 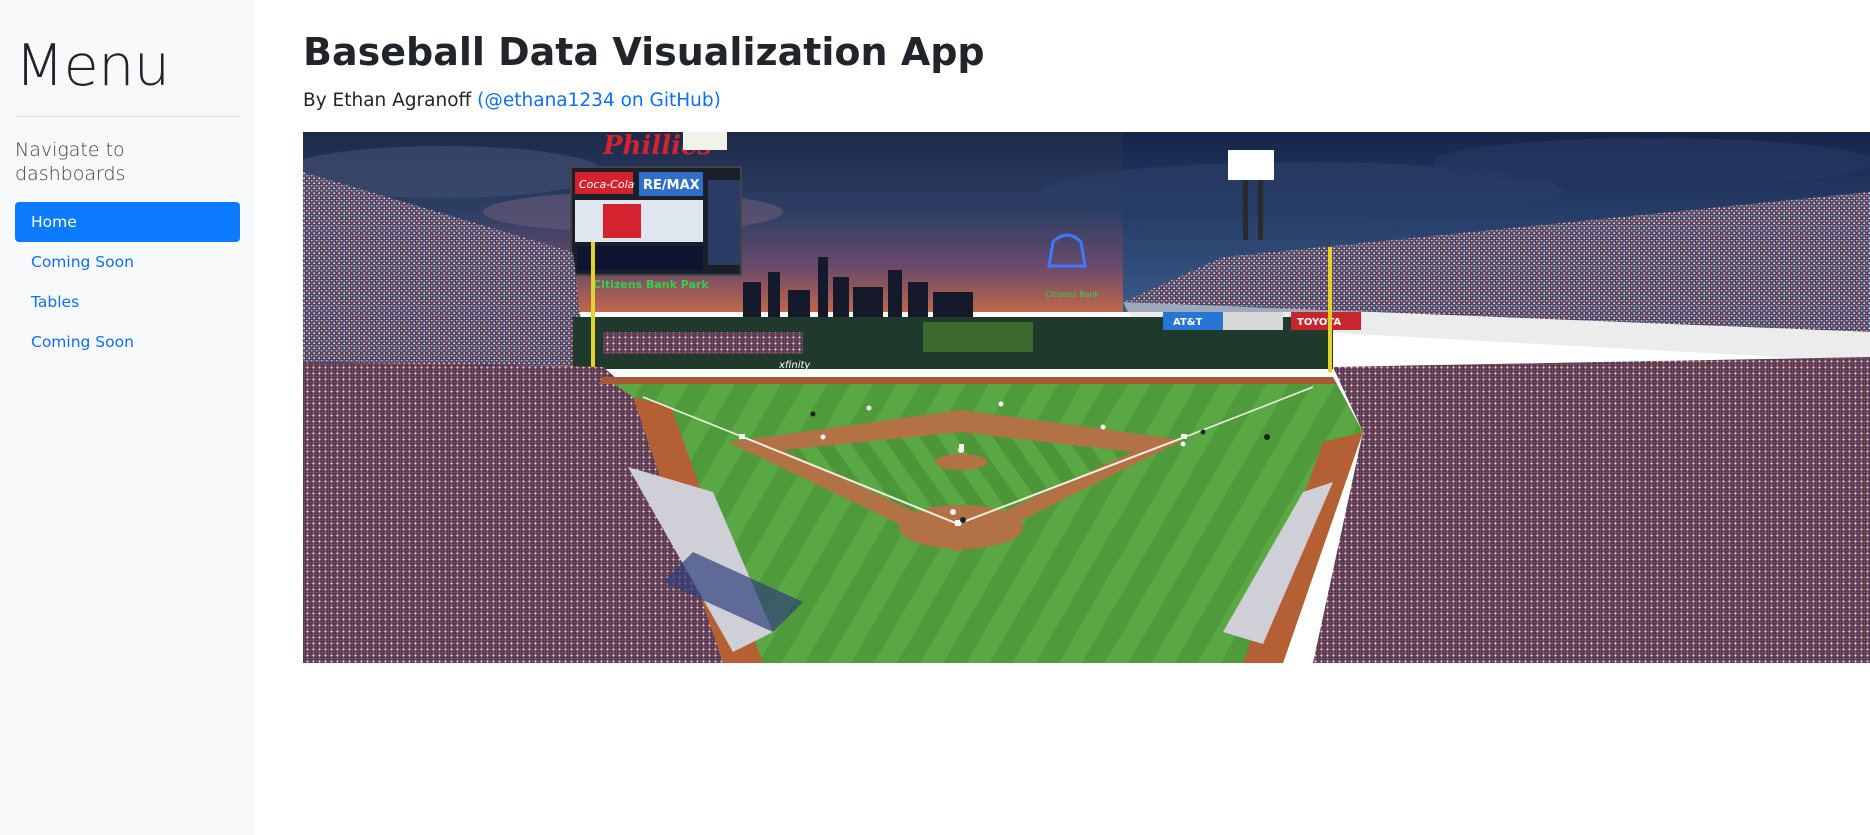 I want to click on page-title: Baseball Data Visualization App, so click(x=644, y=52).